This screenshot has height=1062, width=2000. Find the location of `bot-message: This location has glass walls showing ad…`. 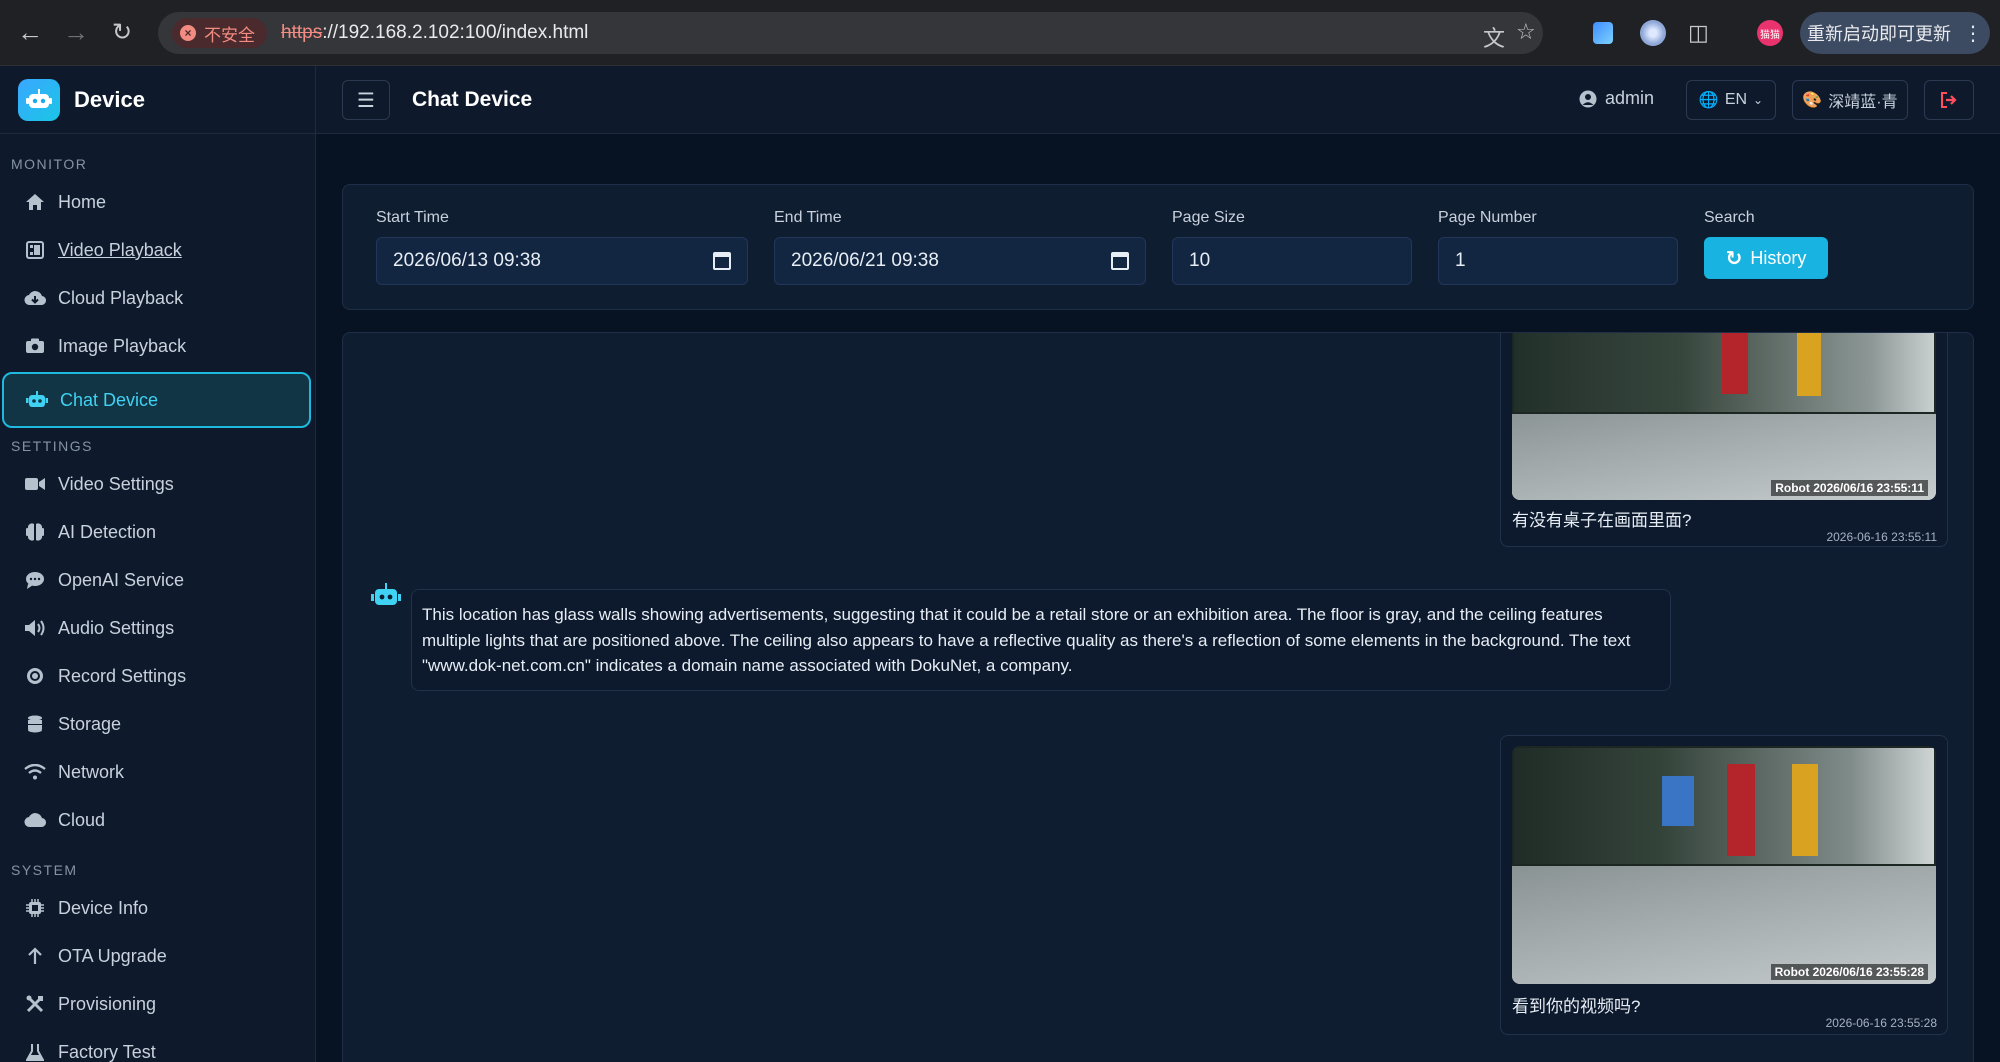

bot-message: This location has glass walls showing ad… is located at coordinates (1041, 640).